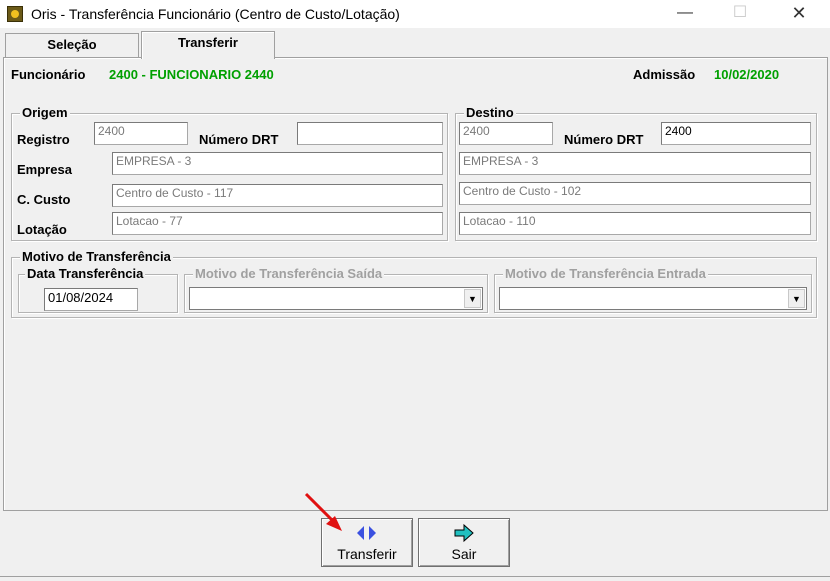 This screenshot has width=830, height=581. Describe the element at coordinates (336, 298) in the screenshot. I see `motivo-saida-select: ▼` at that location.